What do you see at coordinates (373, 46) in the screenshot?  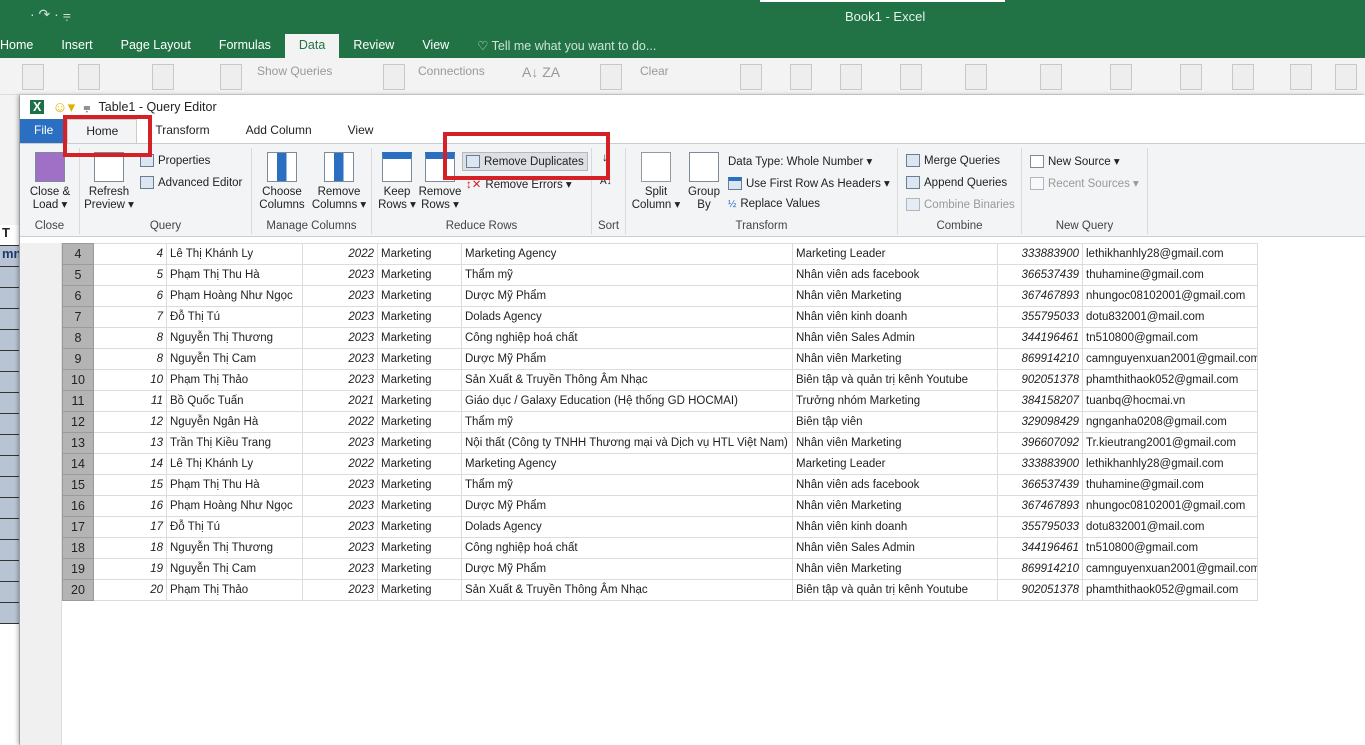 I see `excel-tab-review: Review` at bounding box center [373, 46].